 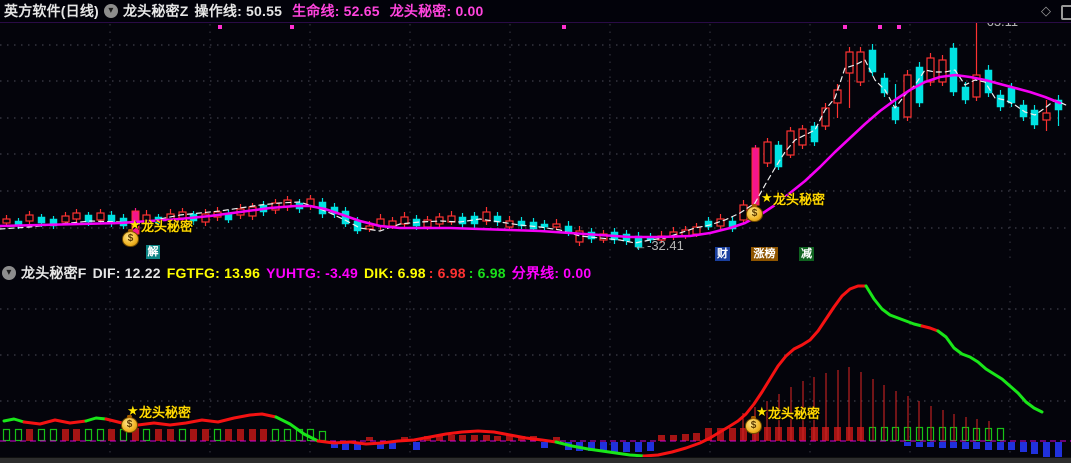 I want to click on collapse-sub-panel-icon: ▾, so click(x=9, y=273).